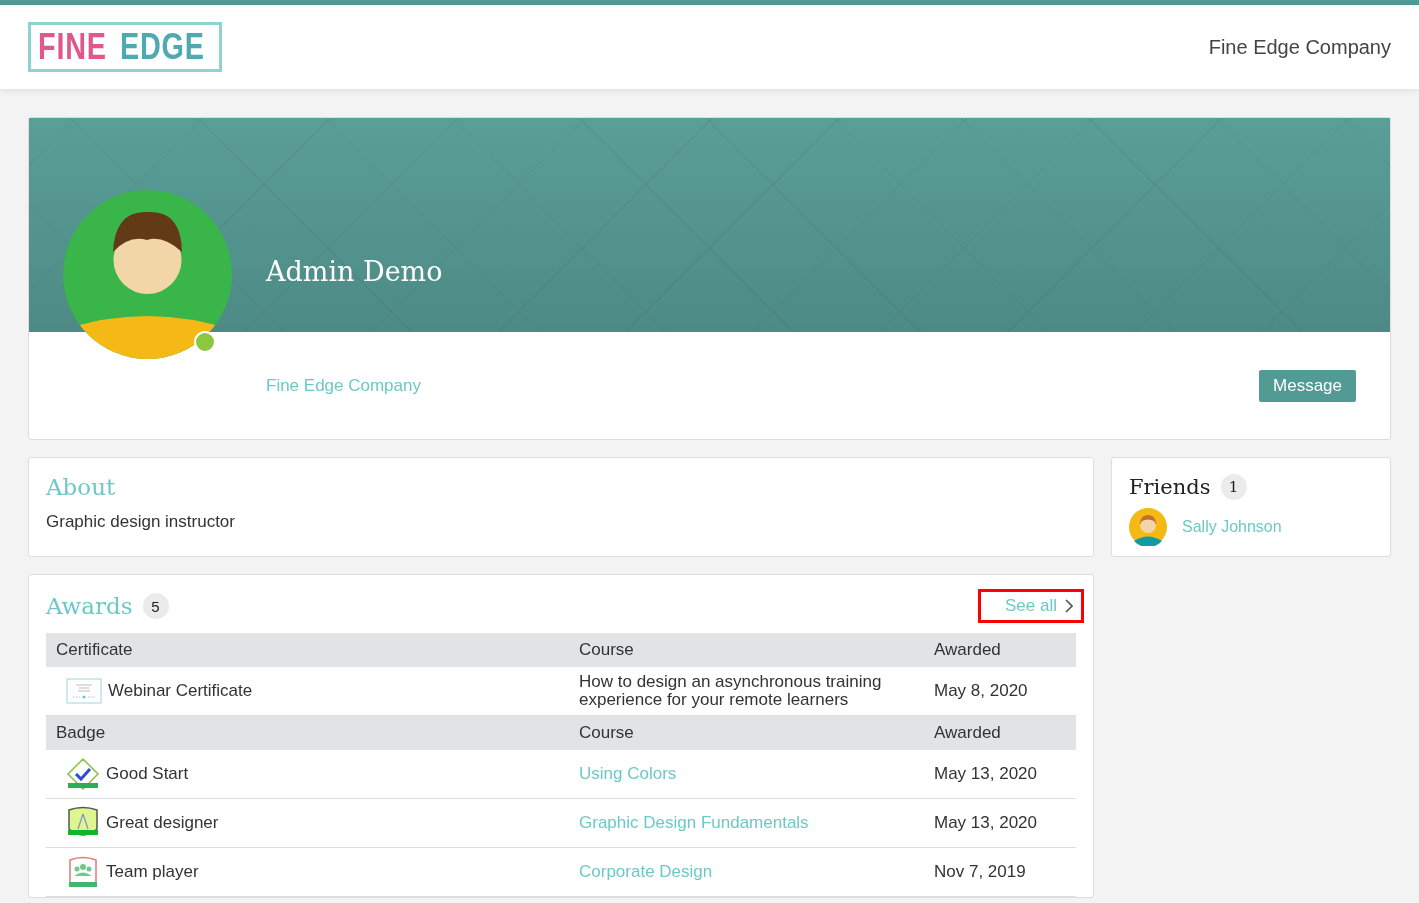  I want to click on course-link: Graphic Design Fundamentals, so click(694, 823).